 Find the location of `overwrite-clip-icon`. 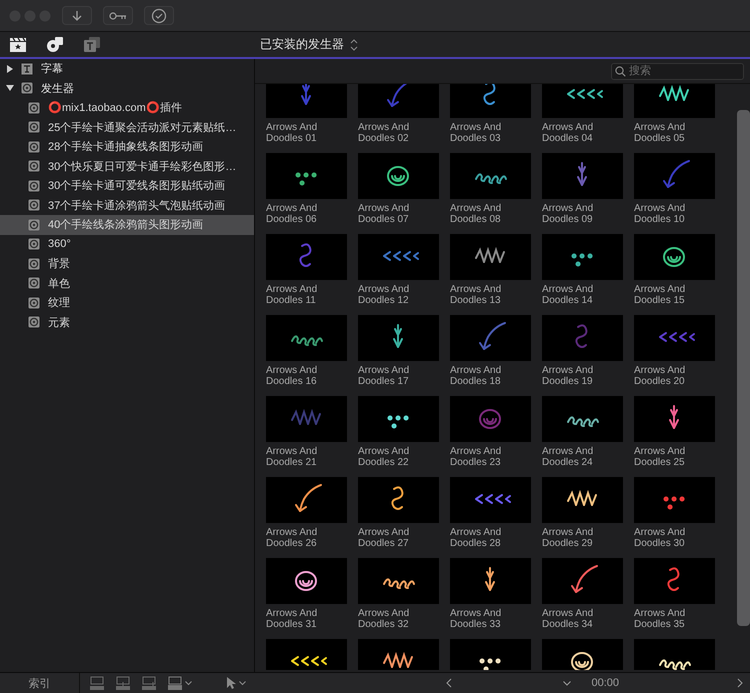

overwrite-clip-icon is located at coordinates (175, 683).